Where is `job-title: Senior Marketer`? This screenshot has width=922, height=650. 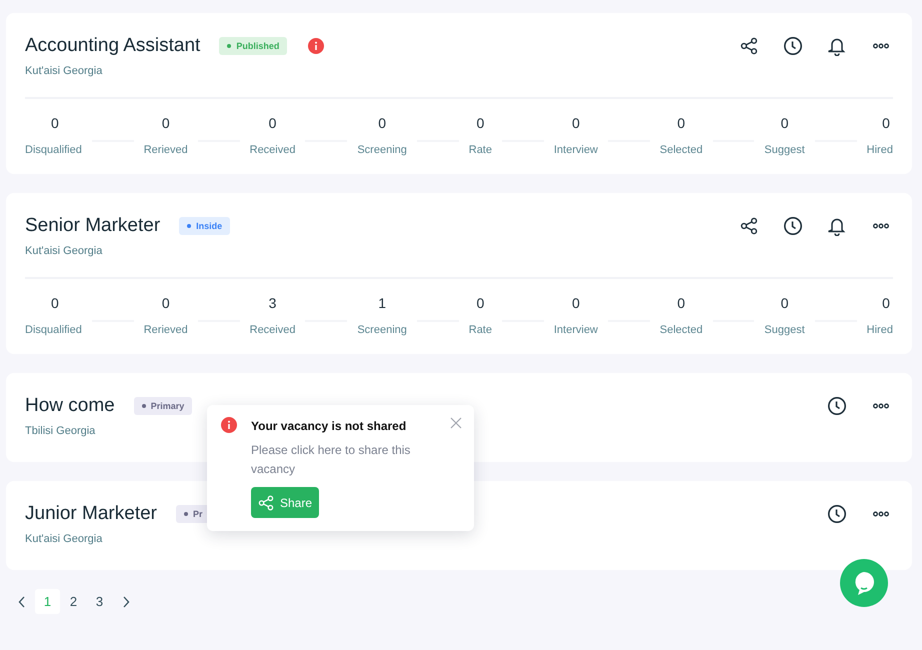 job-title: Senior Marketer is located at coordinates (92, 226).